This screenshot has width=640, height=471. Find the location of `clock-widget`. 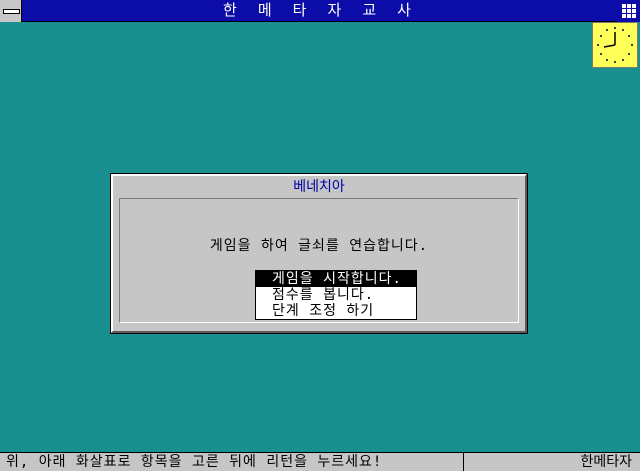

clock-widget is located at coordinates (615, 45).